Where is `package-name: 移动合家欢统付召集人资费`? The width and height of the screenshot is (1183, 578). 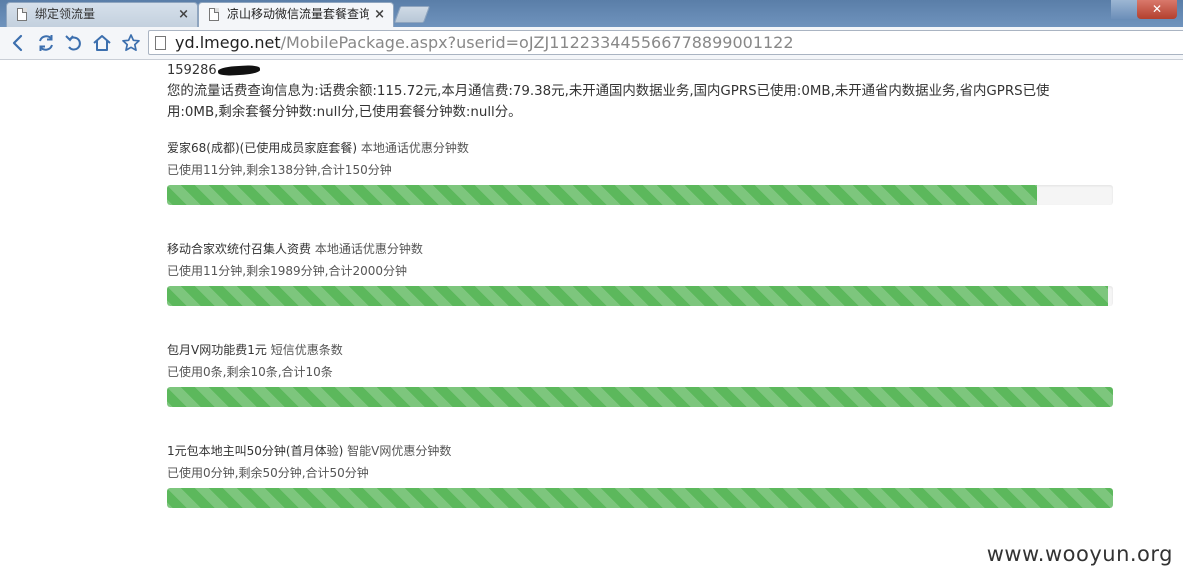 package-name: 移动合家欢统付召集人资费 is located at coordinates (239, 249).